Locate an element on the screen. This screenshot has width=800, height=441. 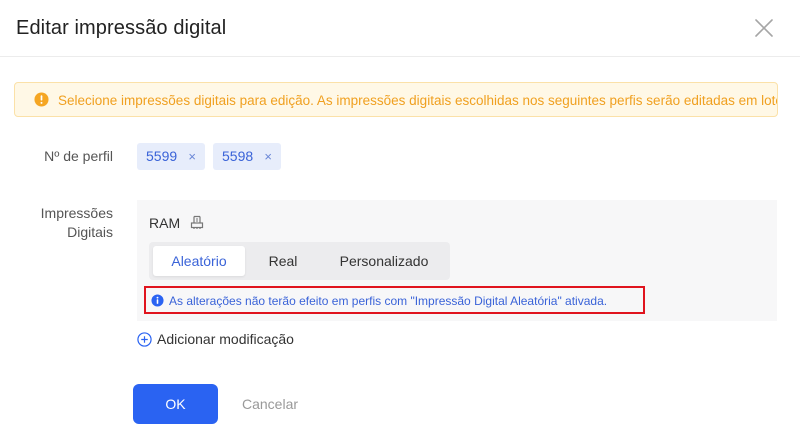
dialog-header: Editar impressão digital is located at coordinates (400, 28).